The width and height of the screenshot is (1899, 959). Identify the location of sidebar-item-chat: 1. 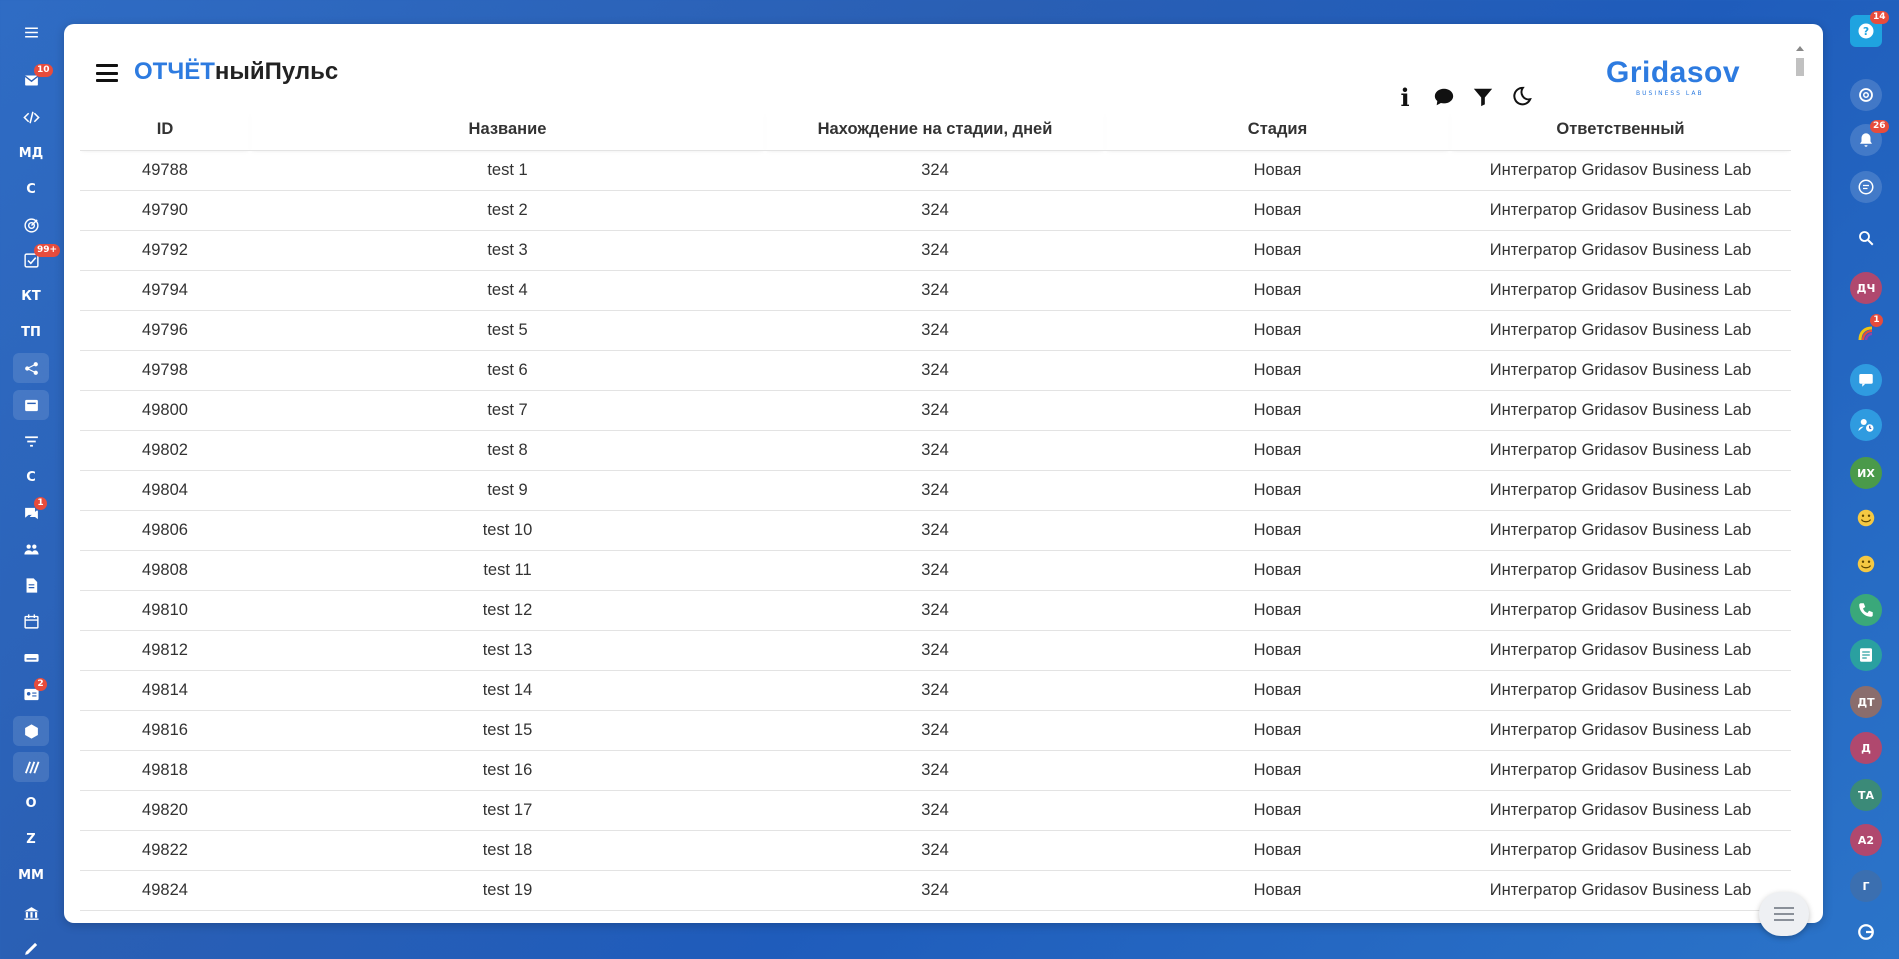
(31, 512).